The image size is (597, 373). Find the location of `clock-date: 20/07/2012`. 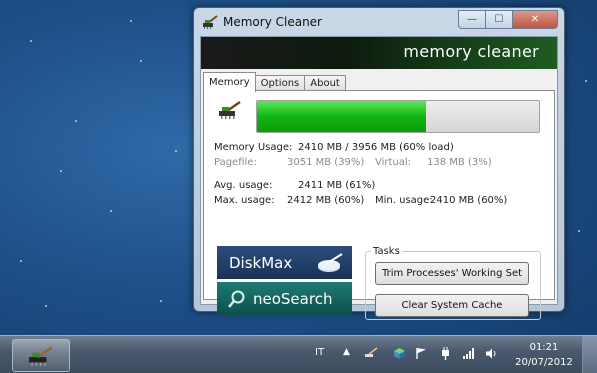

clock-date: 20/07/2012 is located at coordinates (544, 362).